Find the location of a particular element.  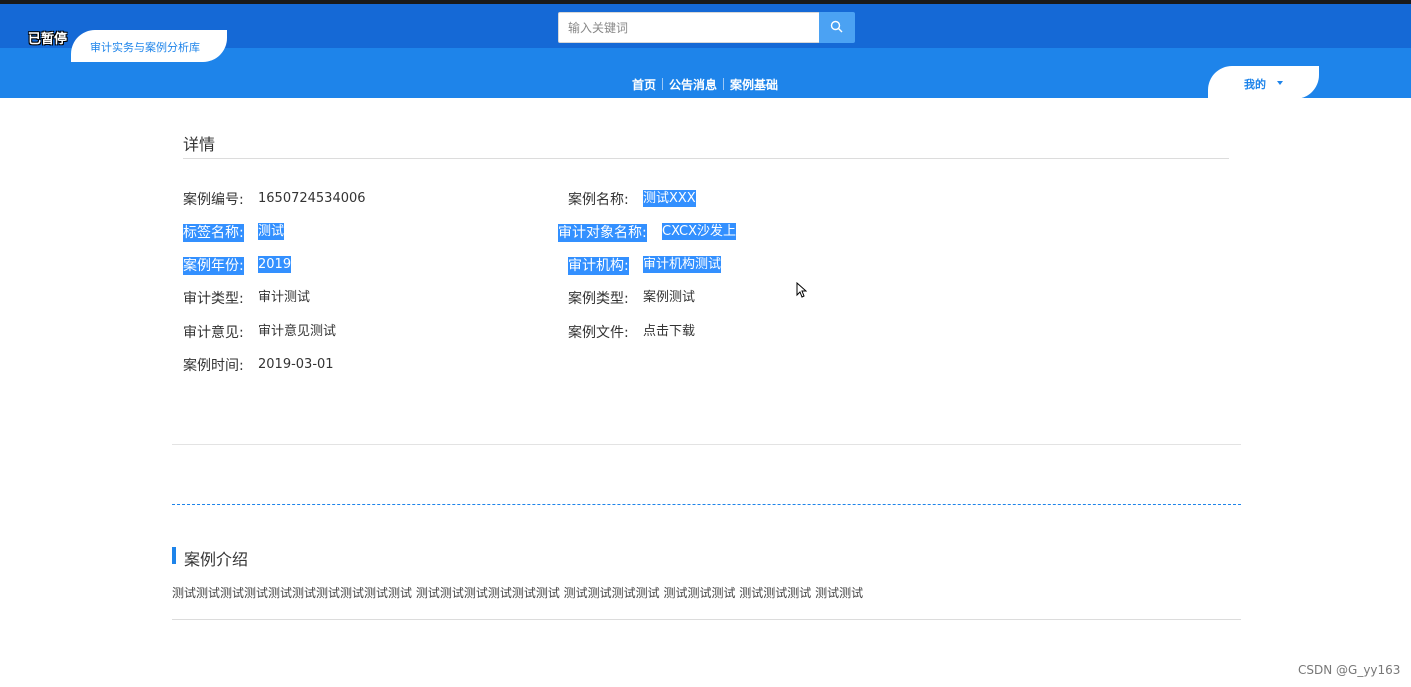

audit-org-value: 审计机构测试 is located at coordinates (682, 264).